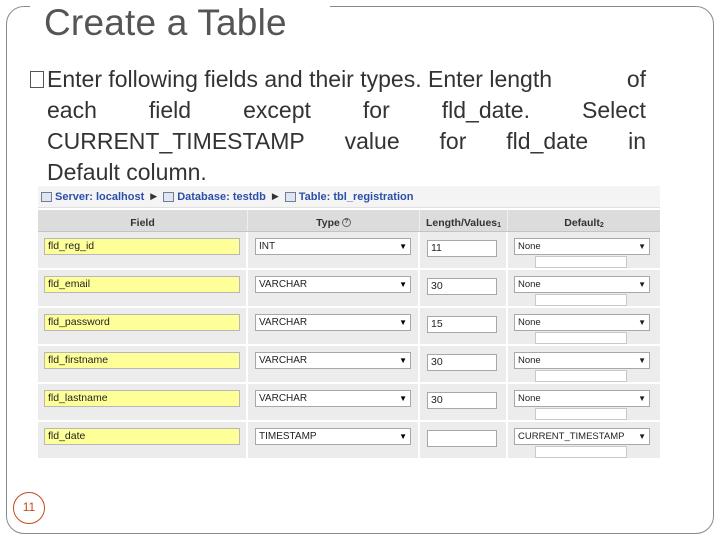  Describe the element at coordinates (462, 248) in the screenshot. I see `length-input: 11` at that location.